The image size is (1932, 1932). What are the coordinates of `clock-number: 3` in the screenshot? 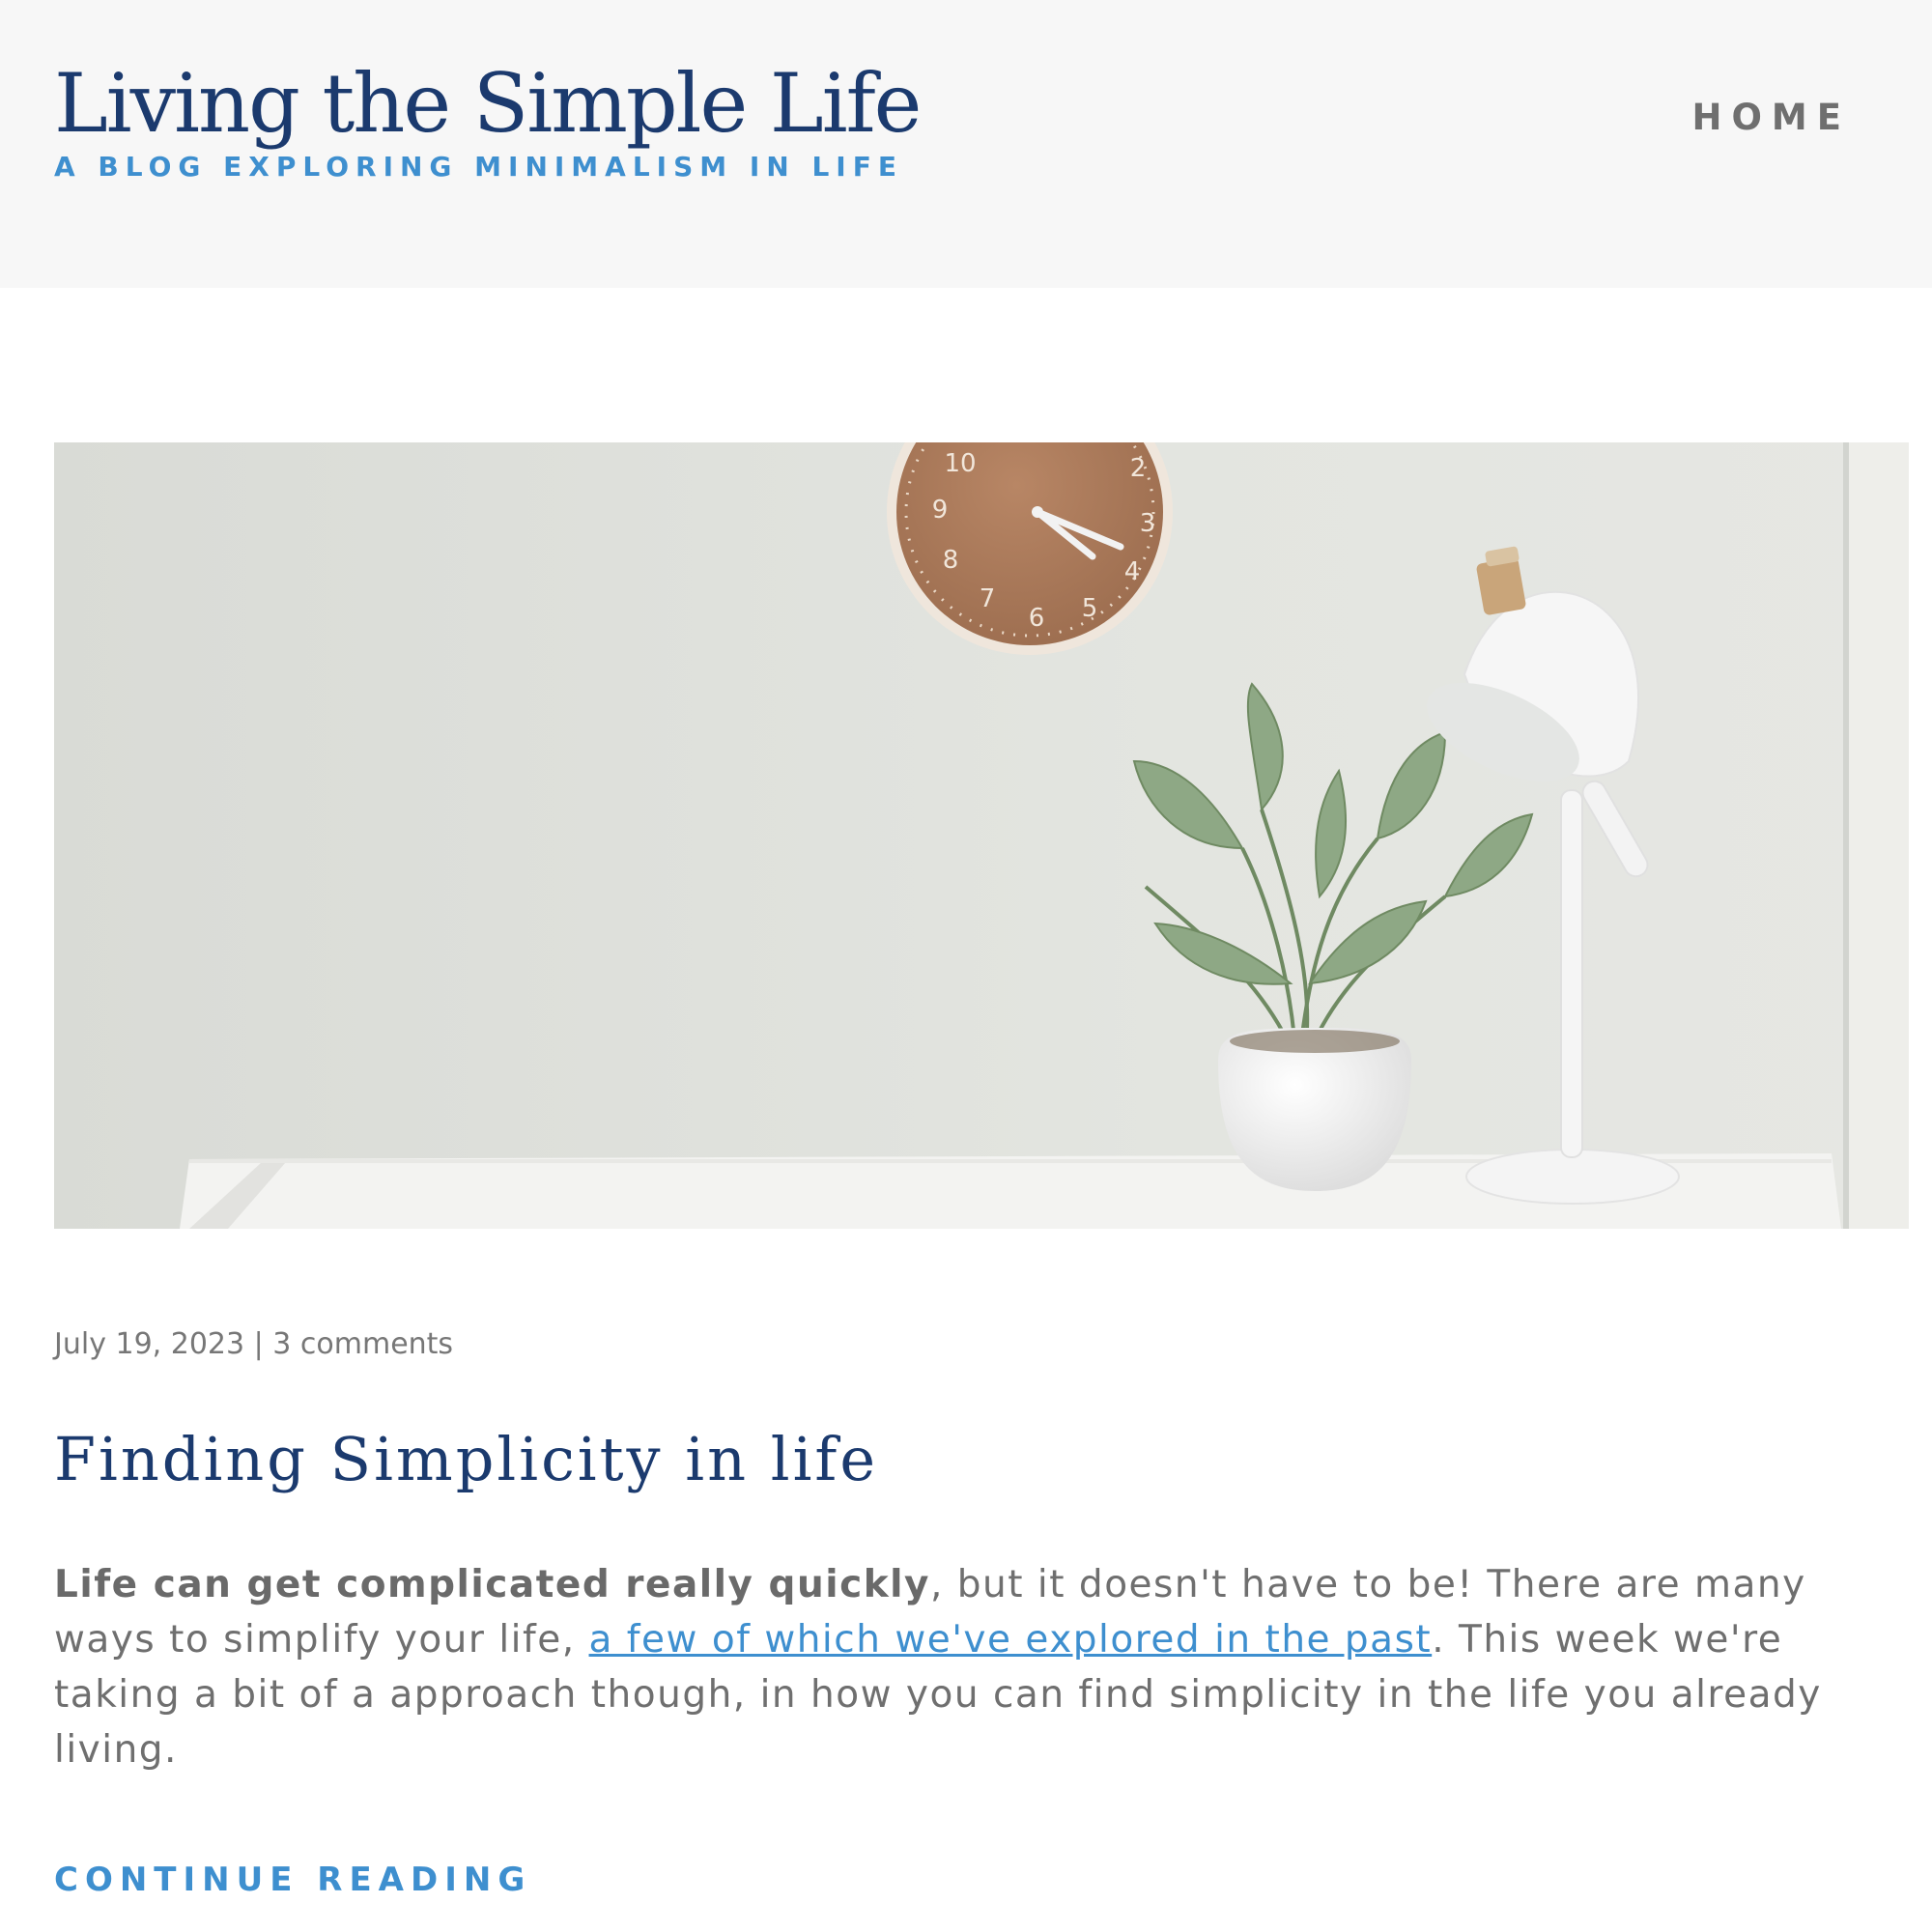 It's located at (1148, 523).